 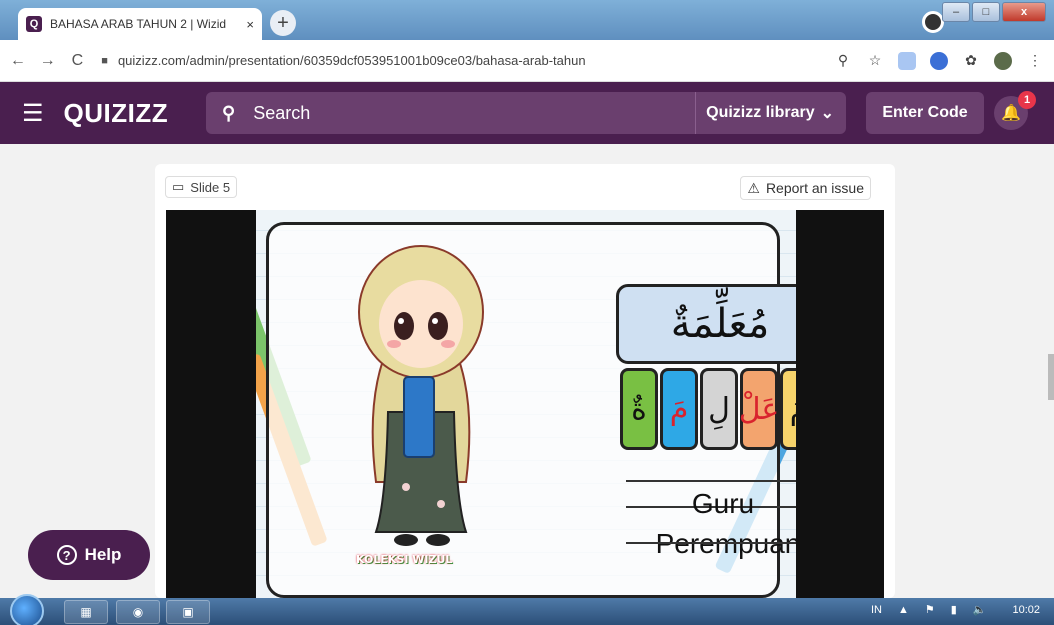 I want to click on minimize-button: –, so click(x=956, y=12).